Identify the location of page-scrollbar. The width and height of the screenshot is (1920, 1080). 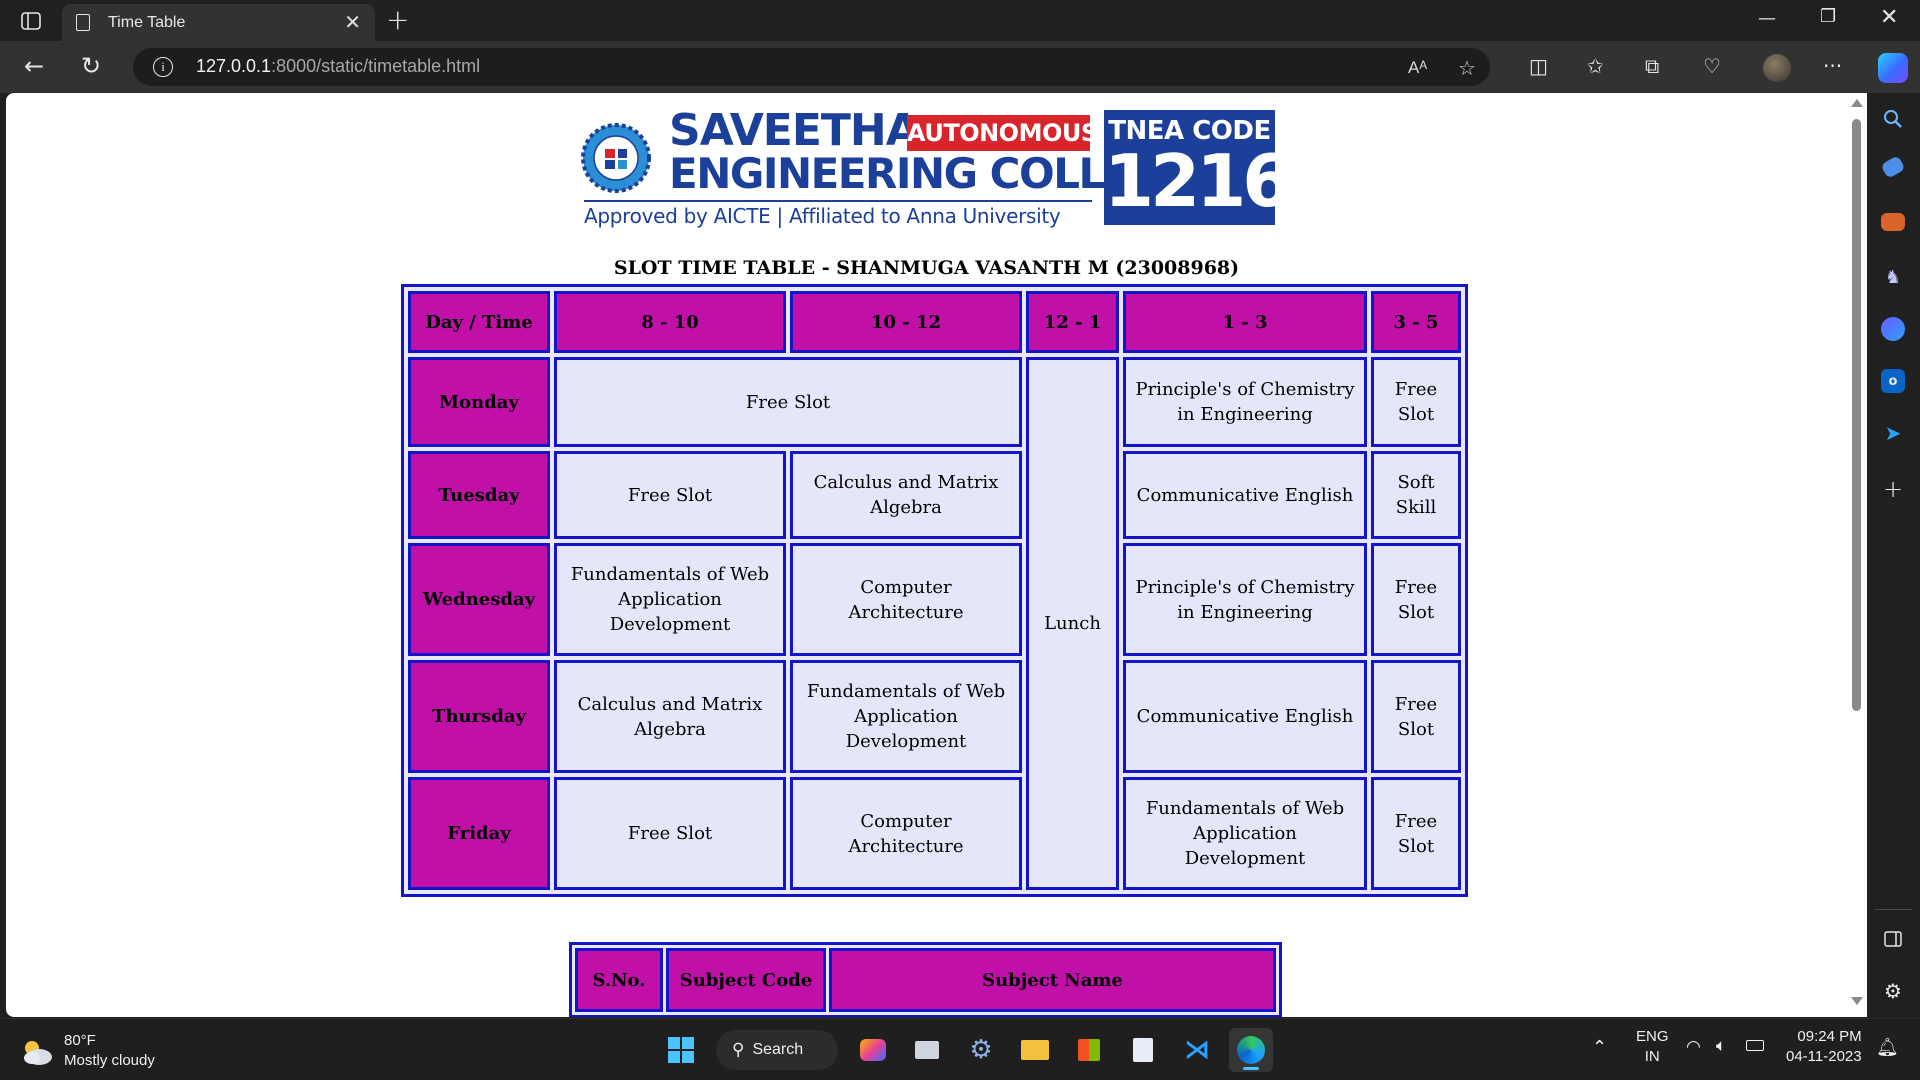
(1857, 555).